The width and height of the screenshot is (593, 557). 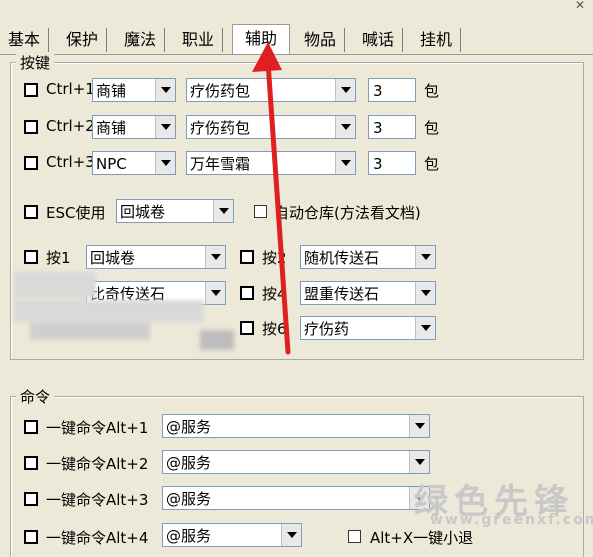 I want to click on watermark-url: www.greenxf.com, so click(x=511, y=520).